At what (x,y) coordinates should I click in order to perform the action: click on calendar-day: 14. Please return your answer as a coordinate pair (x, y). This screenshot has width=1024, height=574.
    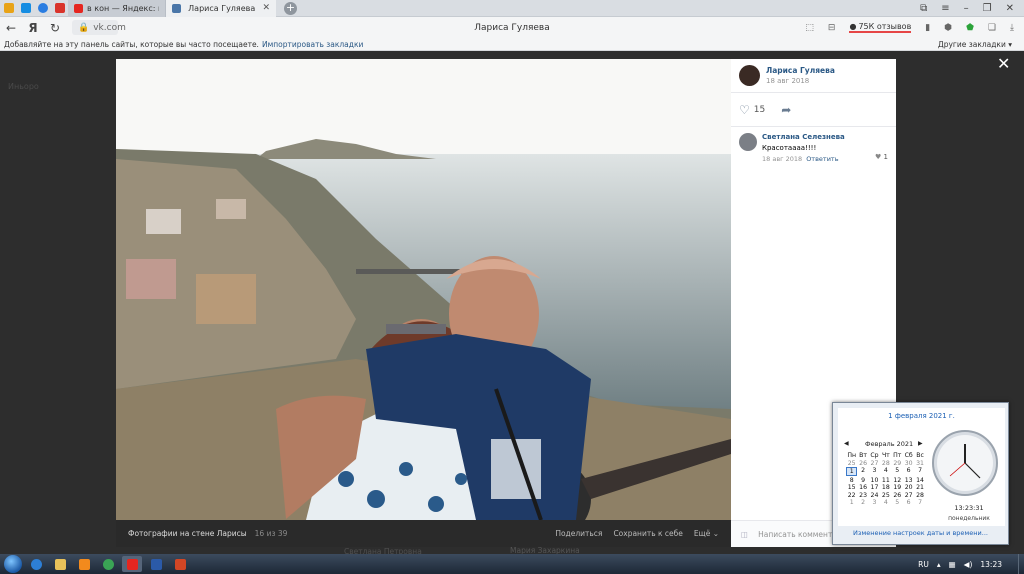
    Looking at the image, I should click on (919, 480).